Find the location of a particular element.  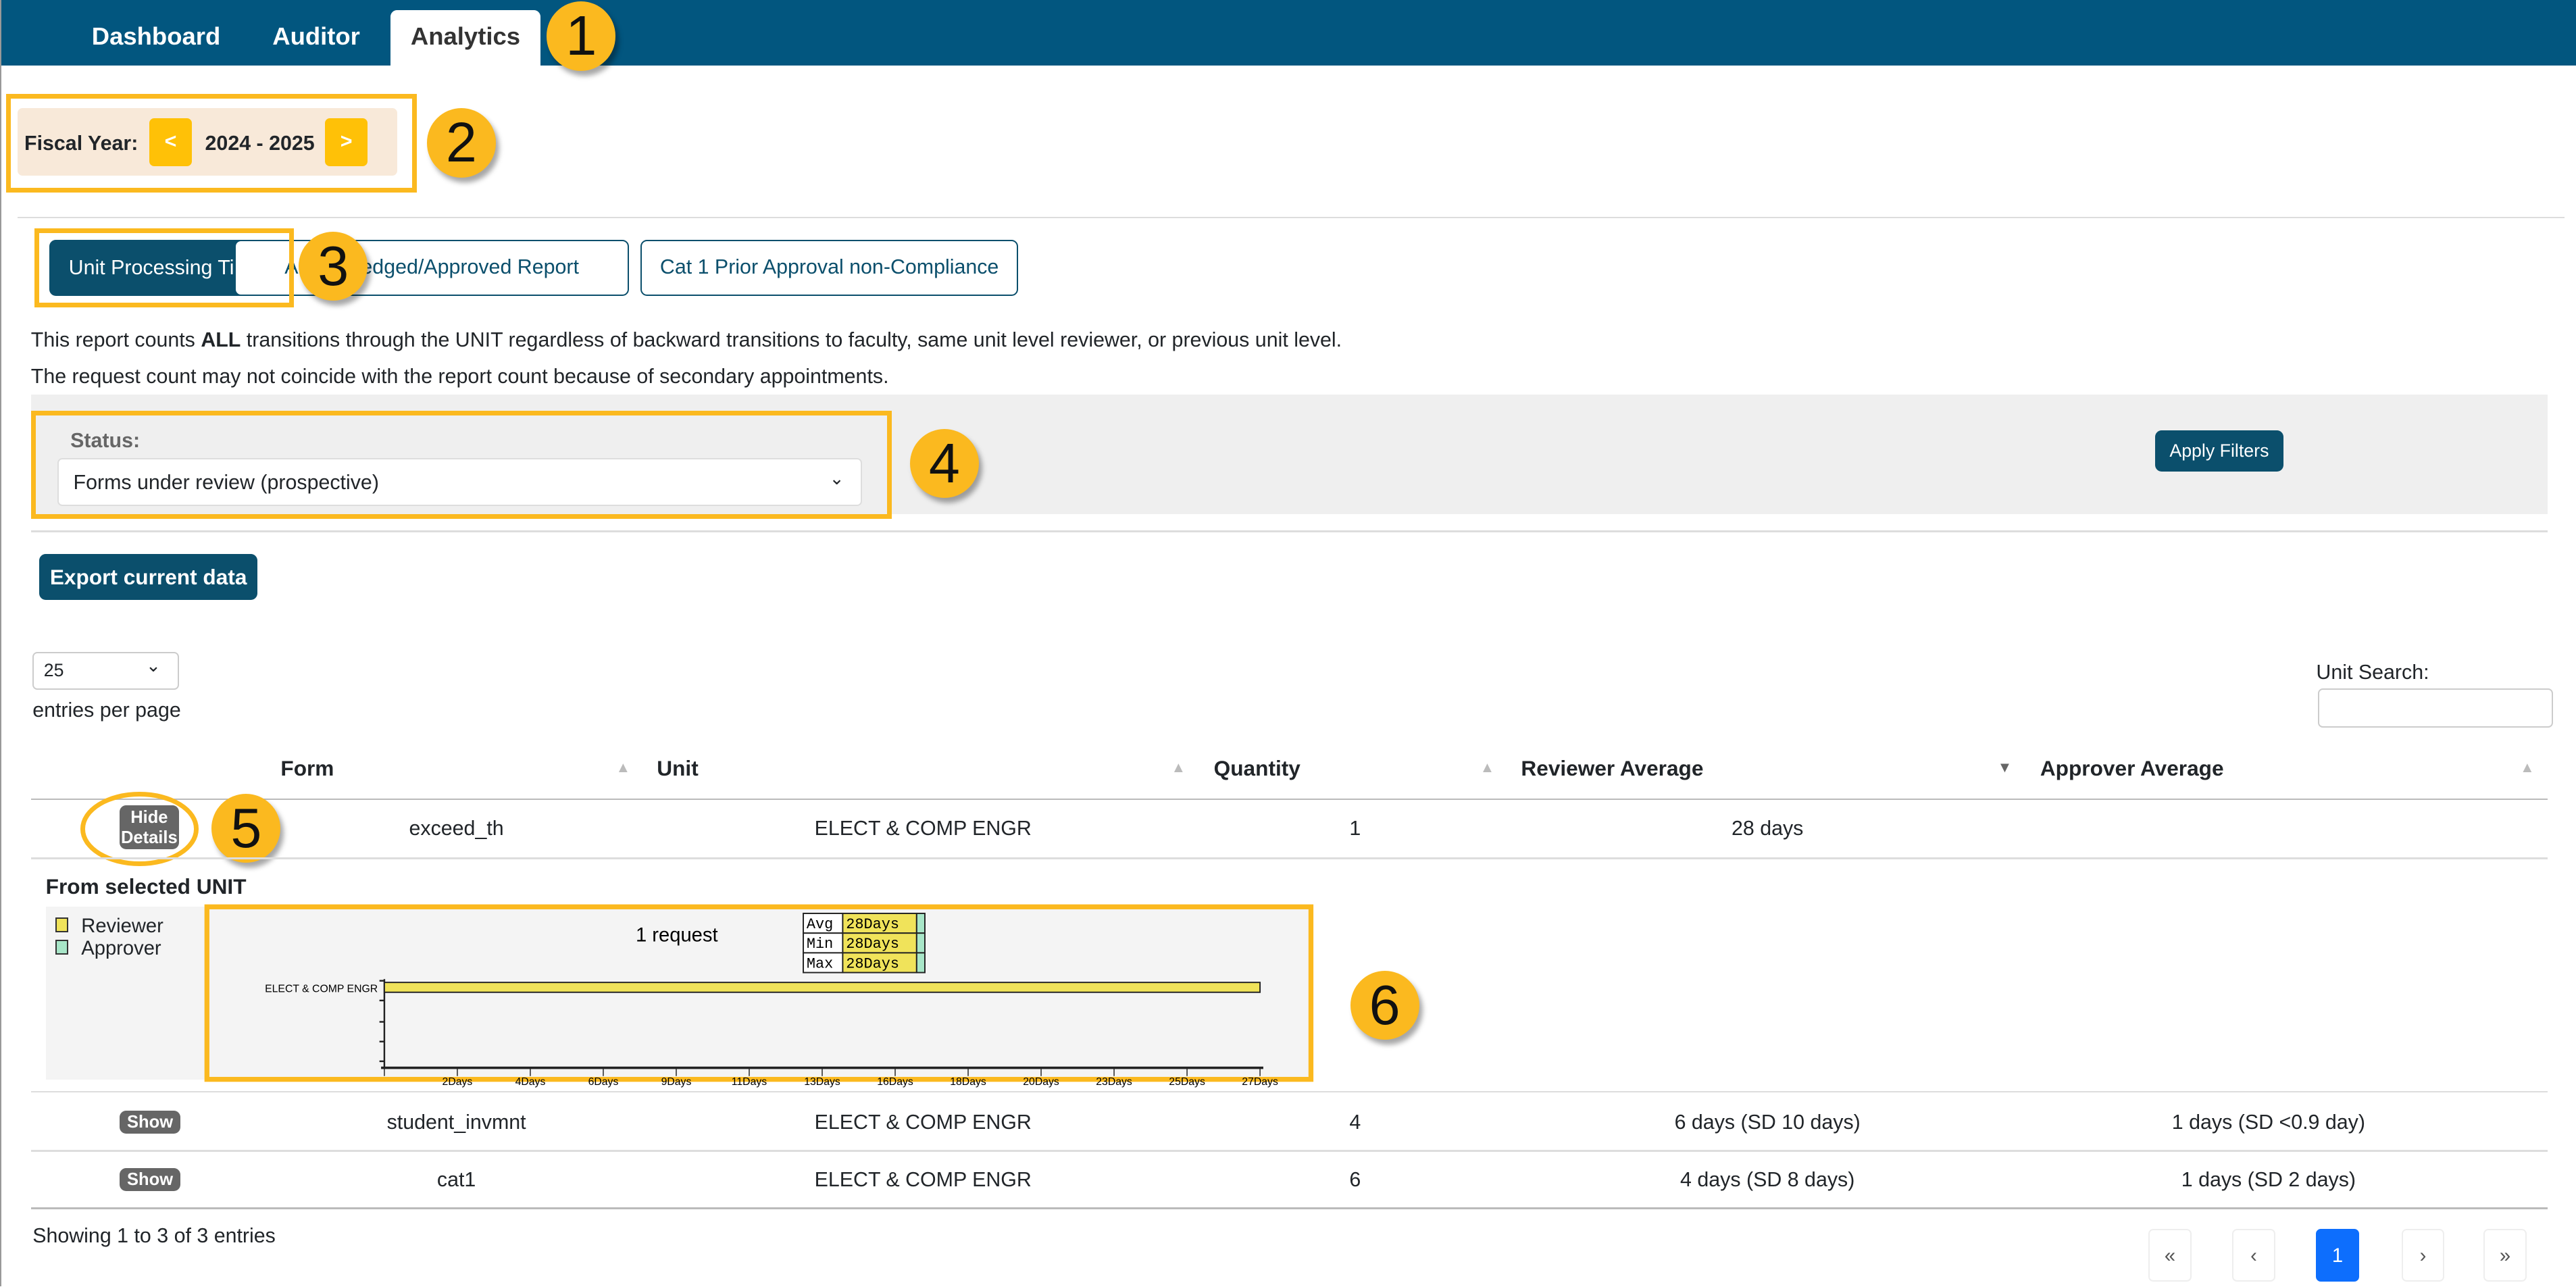

tab-auditor: Auditor is located at coordinates (316, 38).